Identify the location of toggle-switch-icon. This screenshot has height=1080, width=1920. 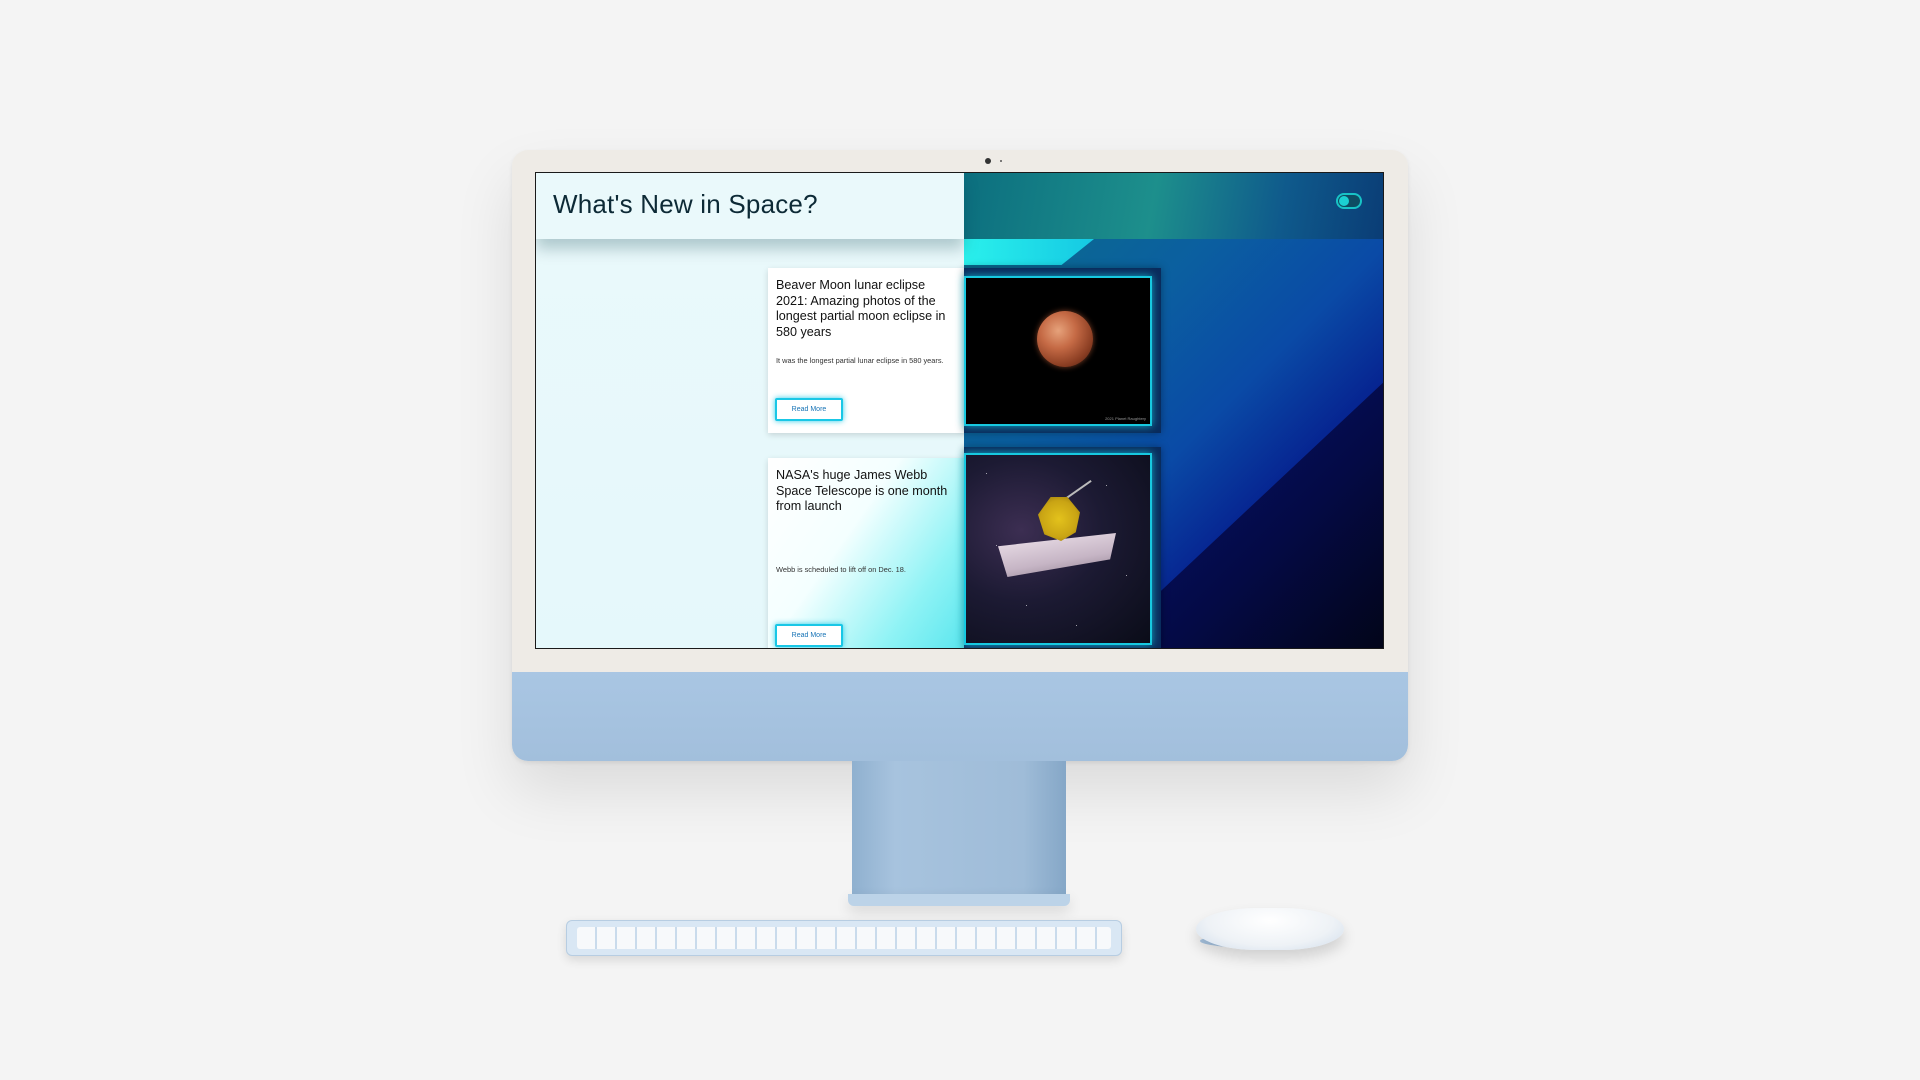
(1349, 201).